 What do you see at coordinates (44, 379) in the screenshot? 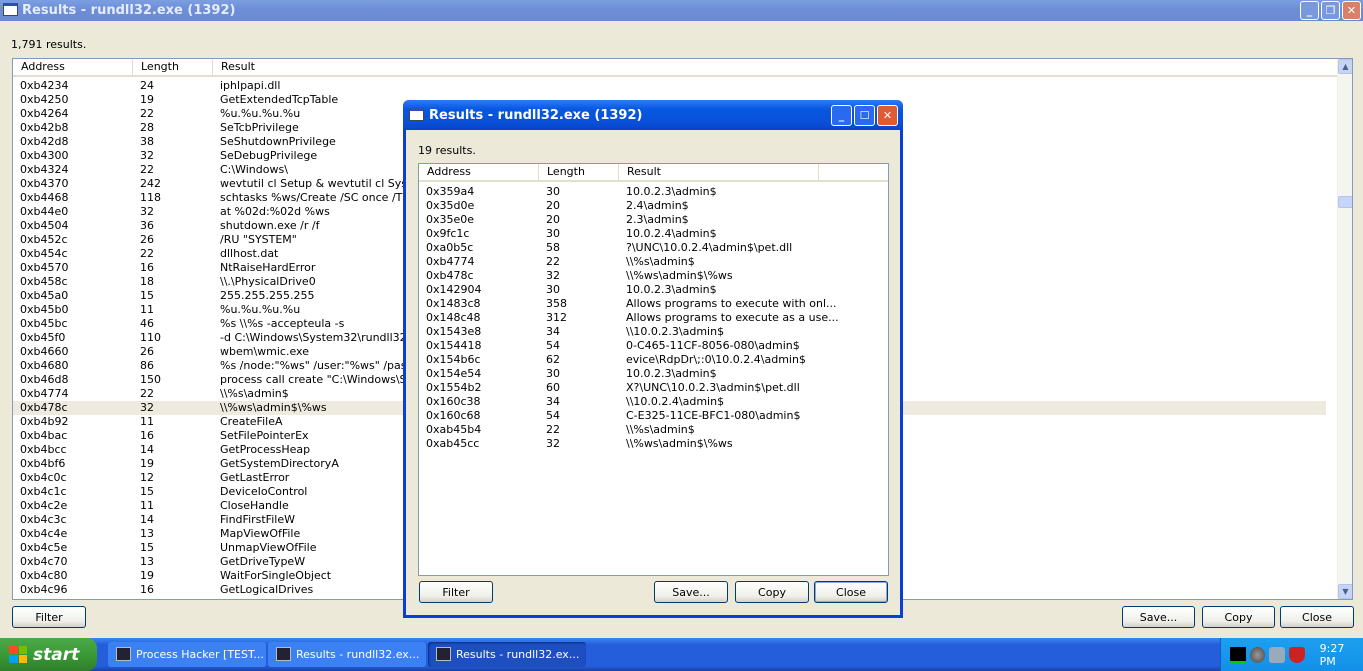
I see `cell-address: 0xb46d8` at bounding box center [44, 379].